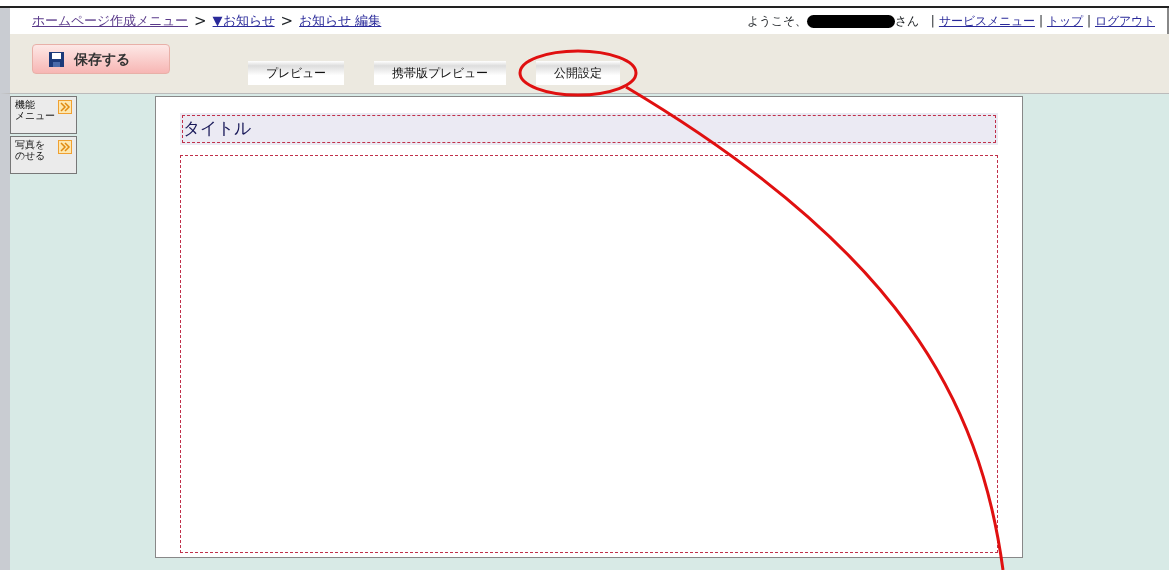 The height and width of the screenshot is (570, 1169). What do you see at coordinates (578, 73) in the screenshot?
I see `toolbar-button: 公開設定` at bounding box center [578, 73].